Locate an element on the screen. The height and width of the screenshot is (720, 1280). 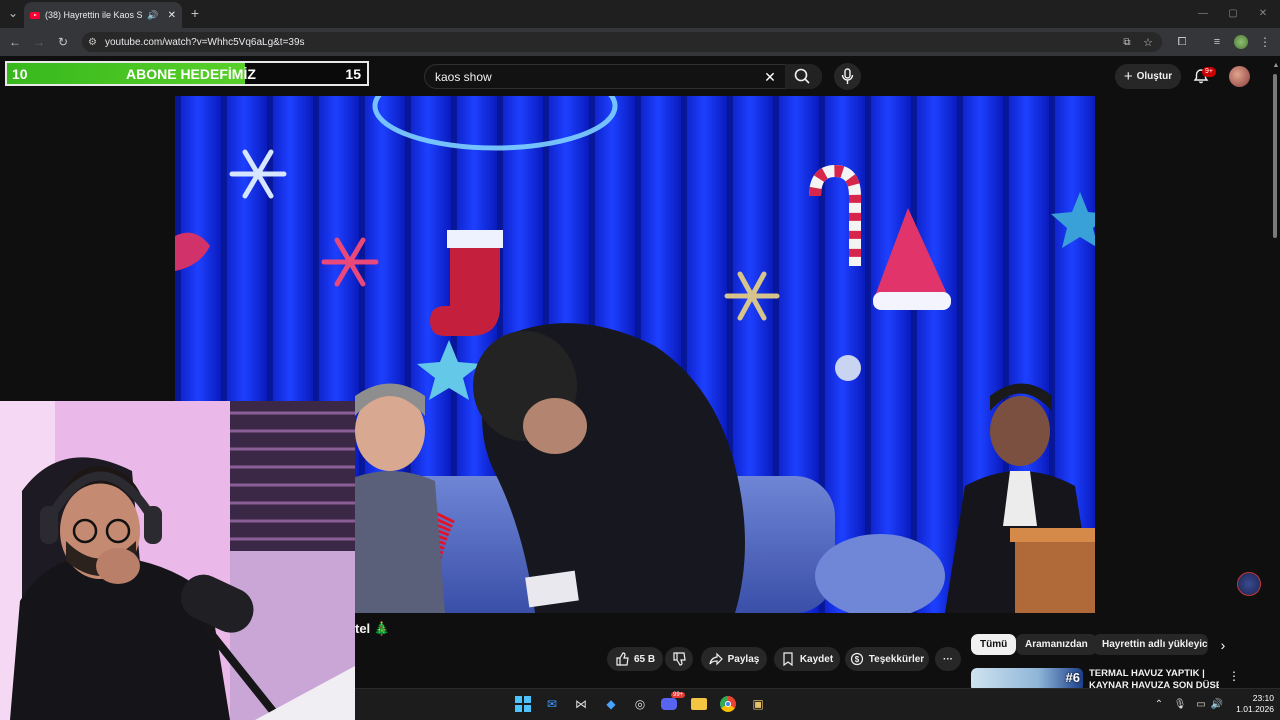
search-button is located at coordinates (803, 76).